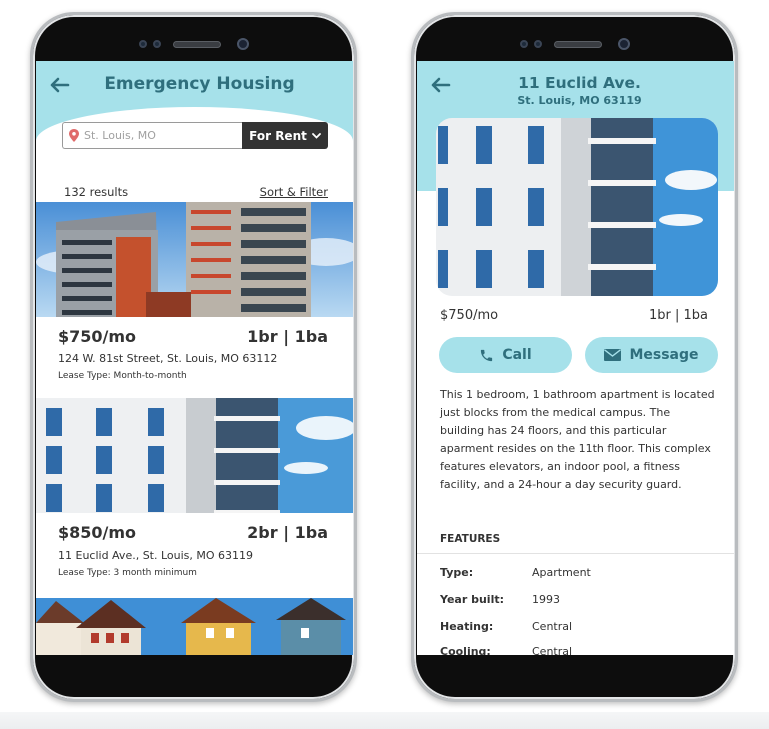  Describe the element at coordinates (287, 336) in the screenshot. I see `listing-beds-baths: 1br | 1ba` at that location.